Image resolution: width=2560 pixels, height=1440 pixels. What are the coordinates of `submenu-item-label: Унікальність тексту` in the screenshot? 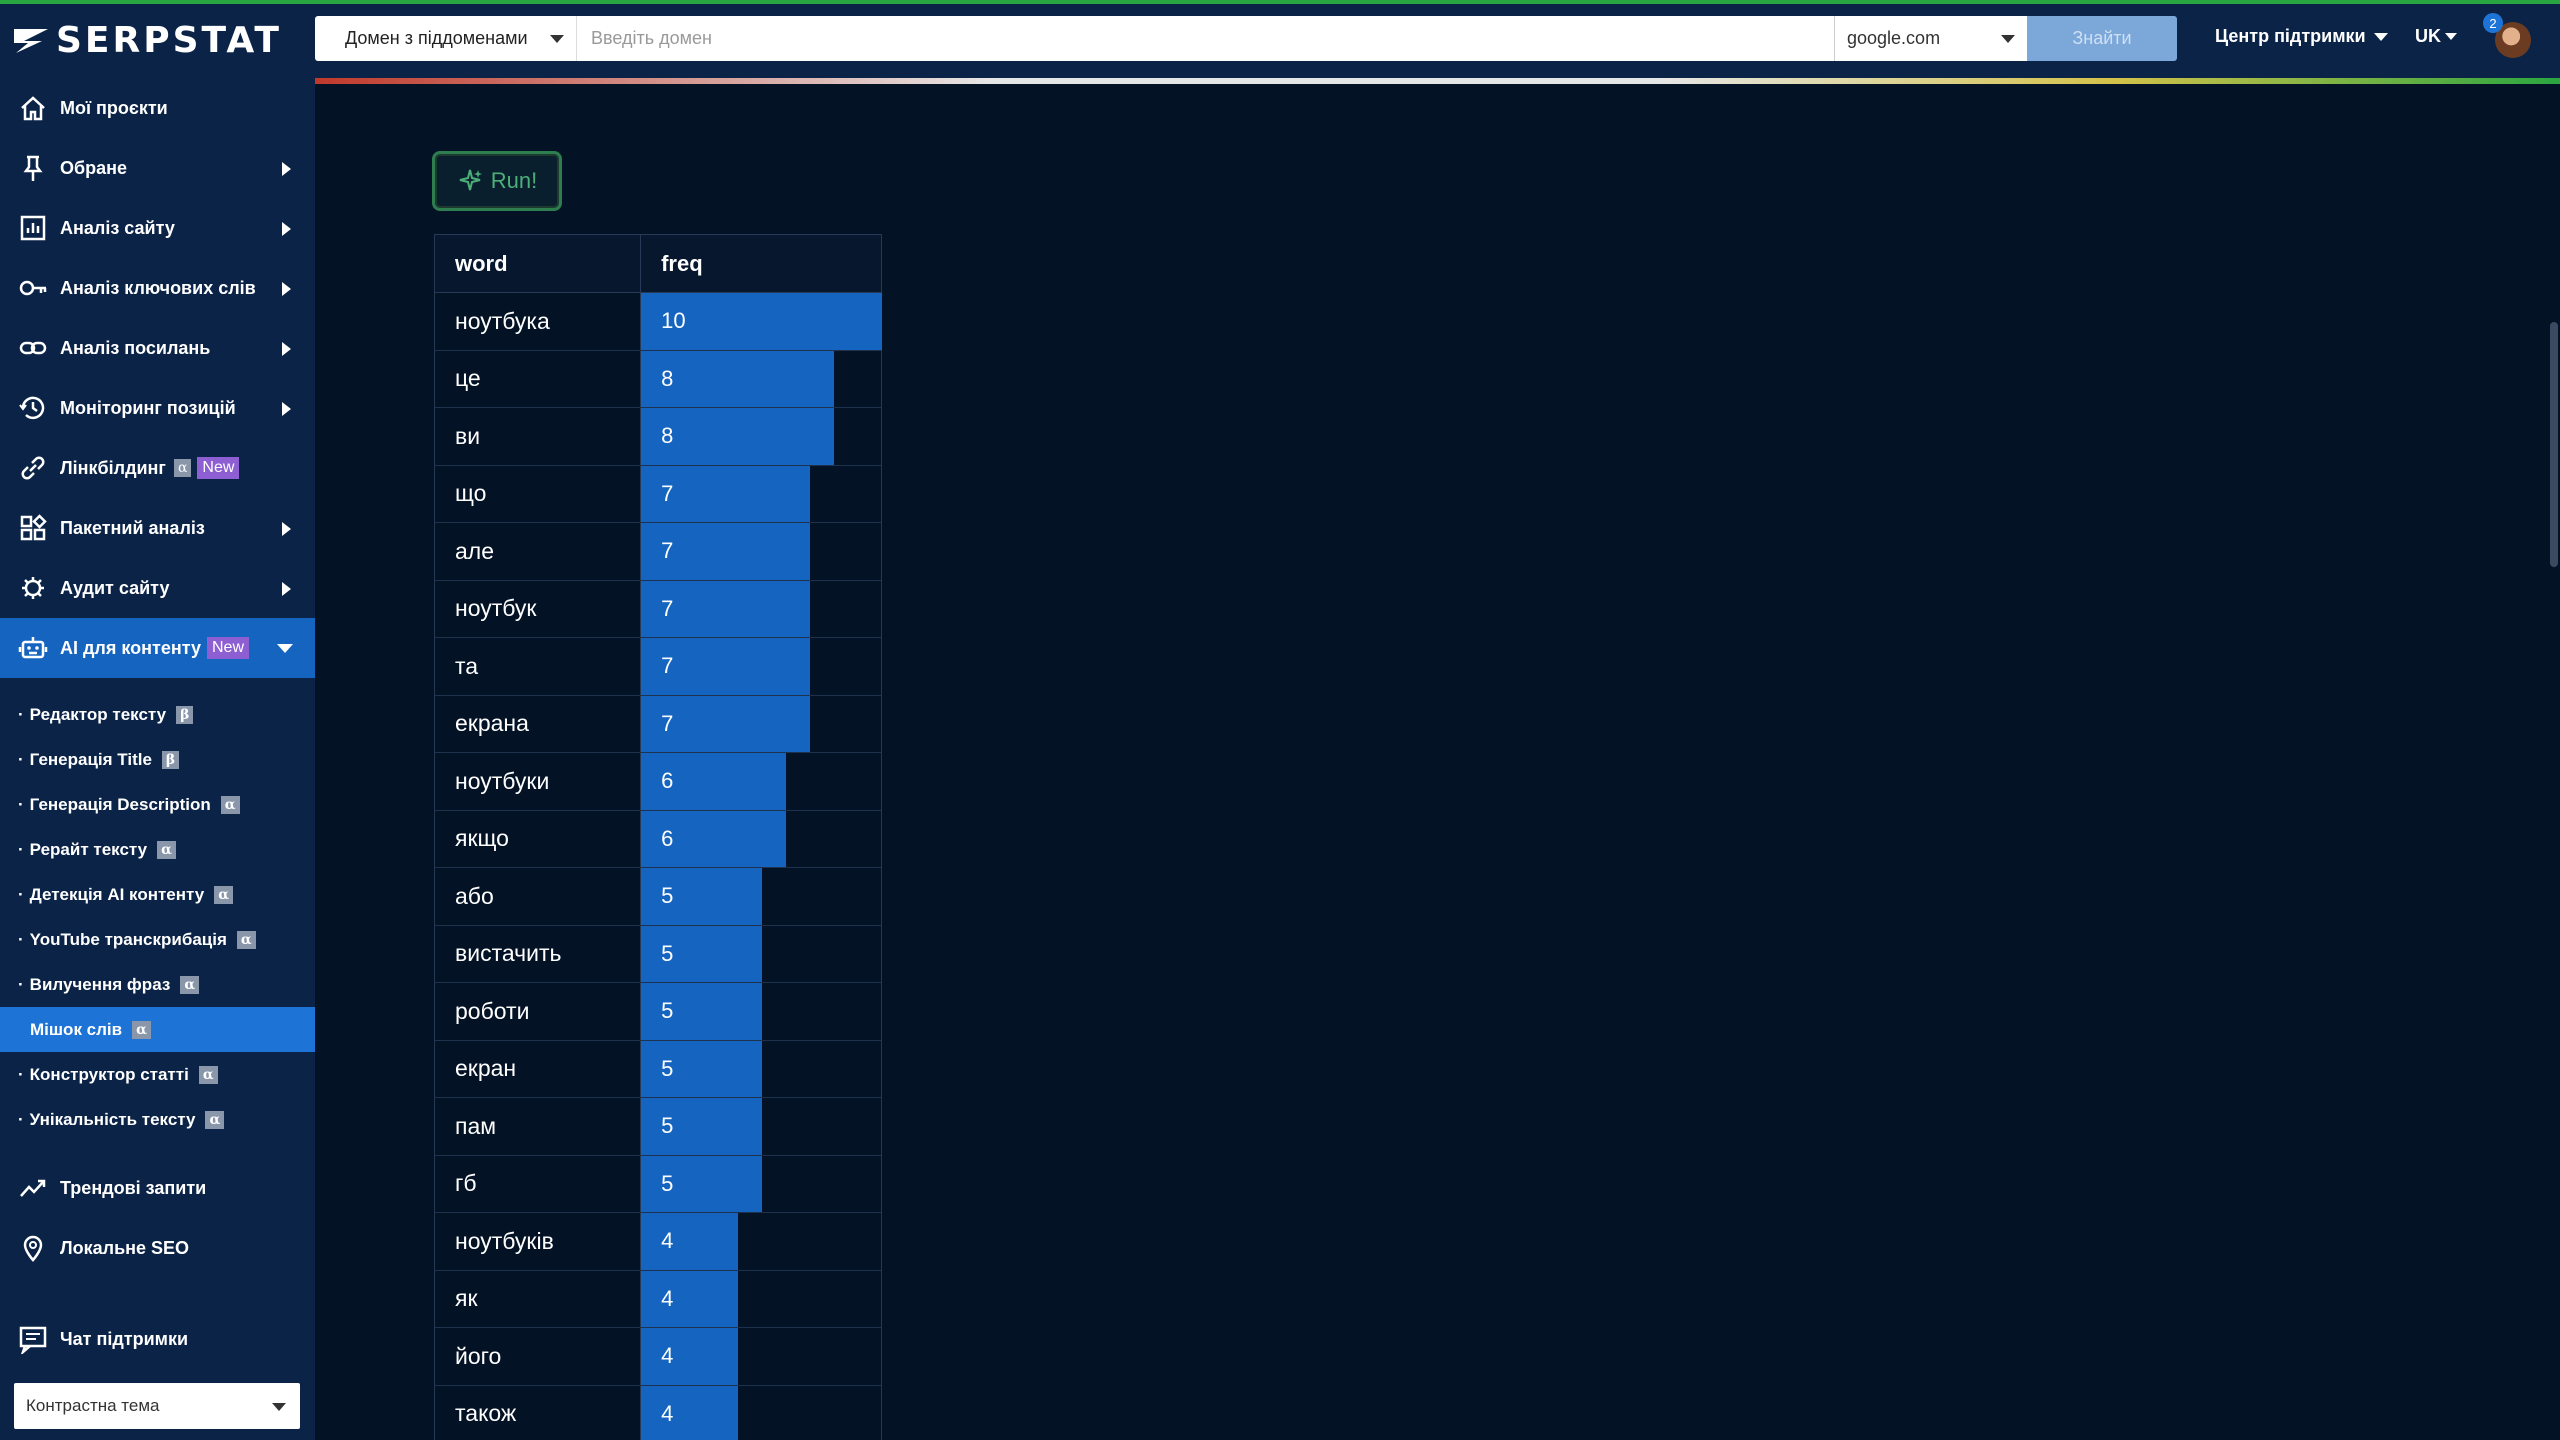 It's located at (112, 1119).